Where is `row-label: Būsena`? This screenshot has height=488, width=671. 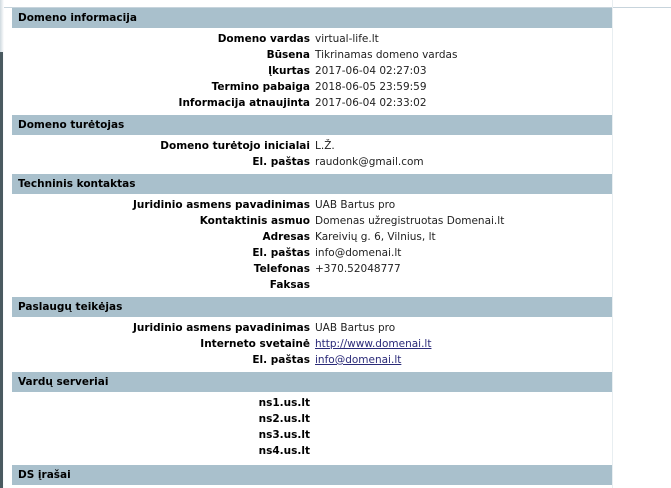
row-label: Būsena is located at coordinates (288, 55).